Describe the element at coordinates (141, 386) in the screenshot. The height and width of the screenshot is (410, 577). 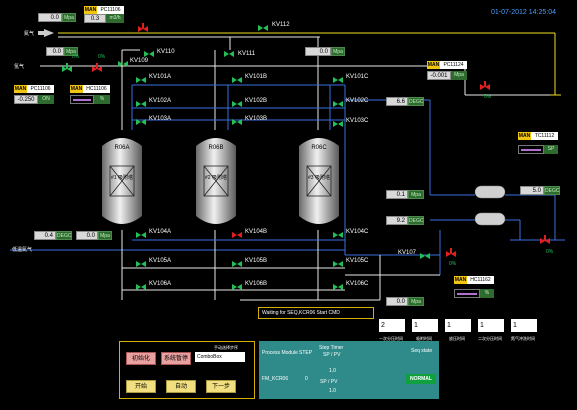
I see `start-button: 开始` at that location.